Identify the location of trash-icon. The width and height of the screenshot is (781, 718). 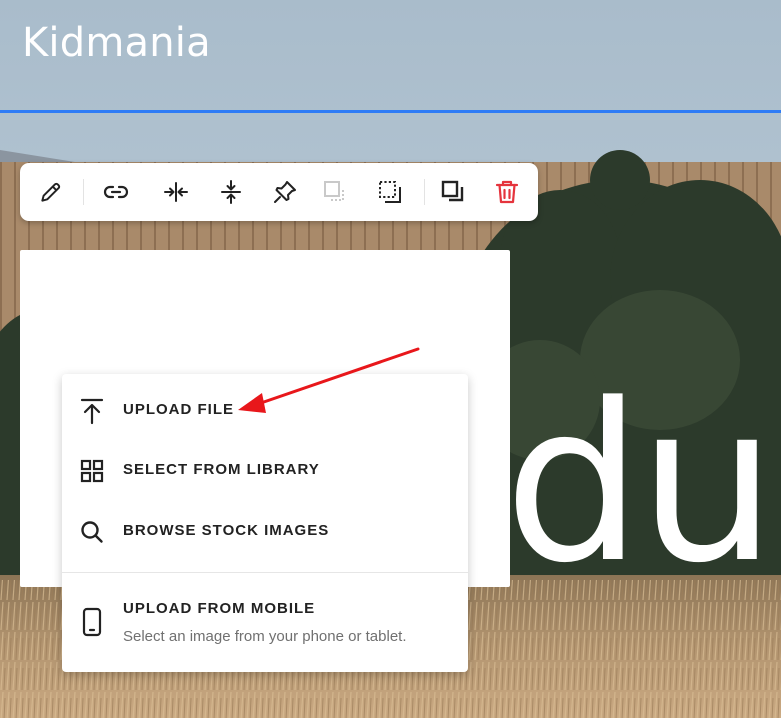
(507, 192).